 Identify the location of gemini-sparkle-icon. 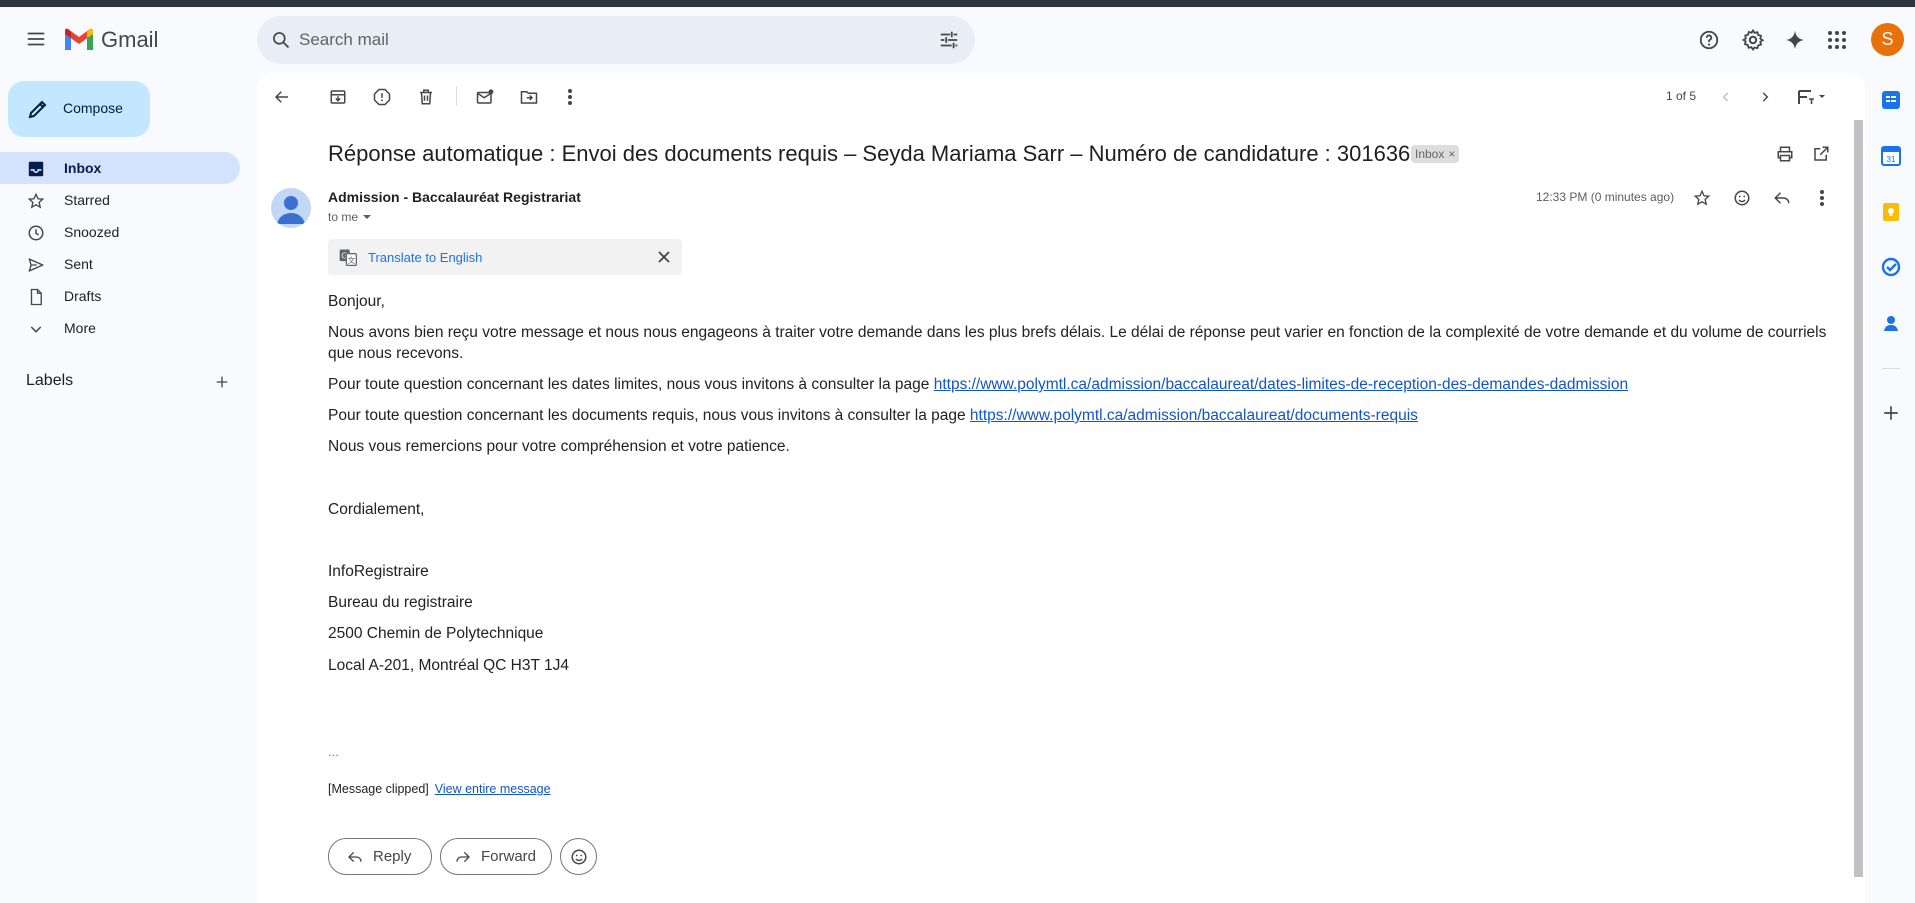
(1795, 40).